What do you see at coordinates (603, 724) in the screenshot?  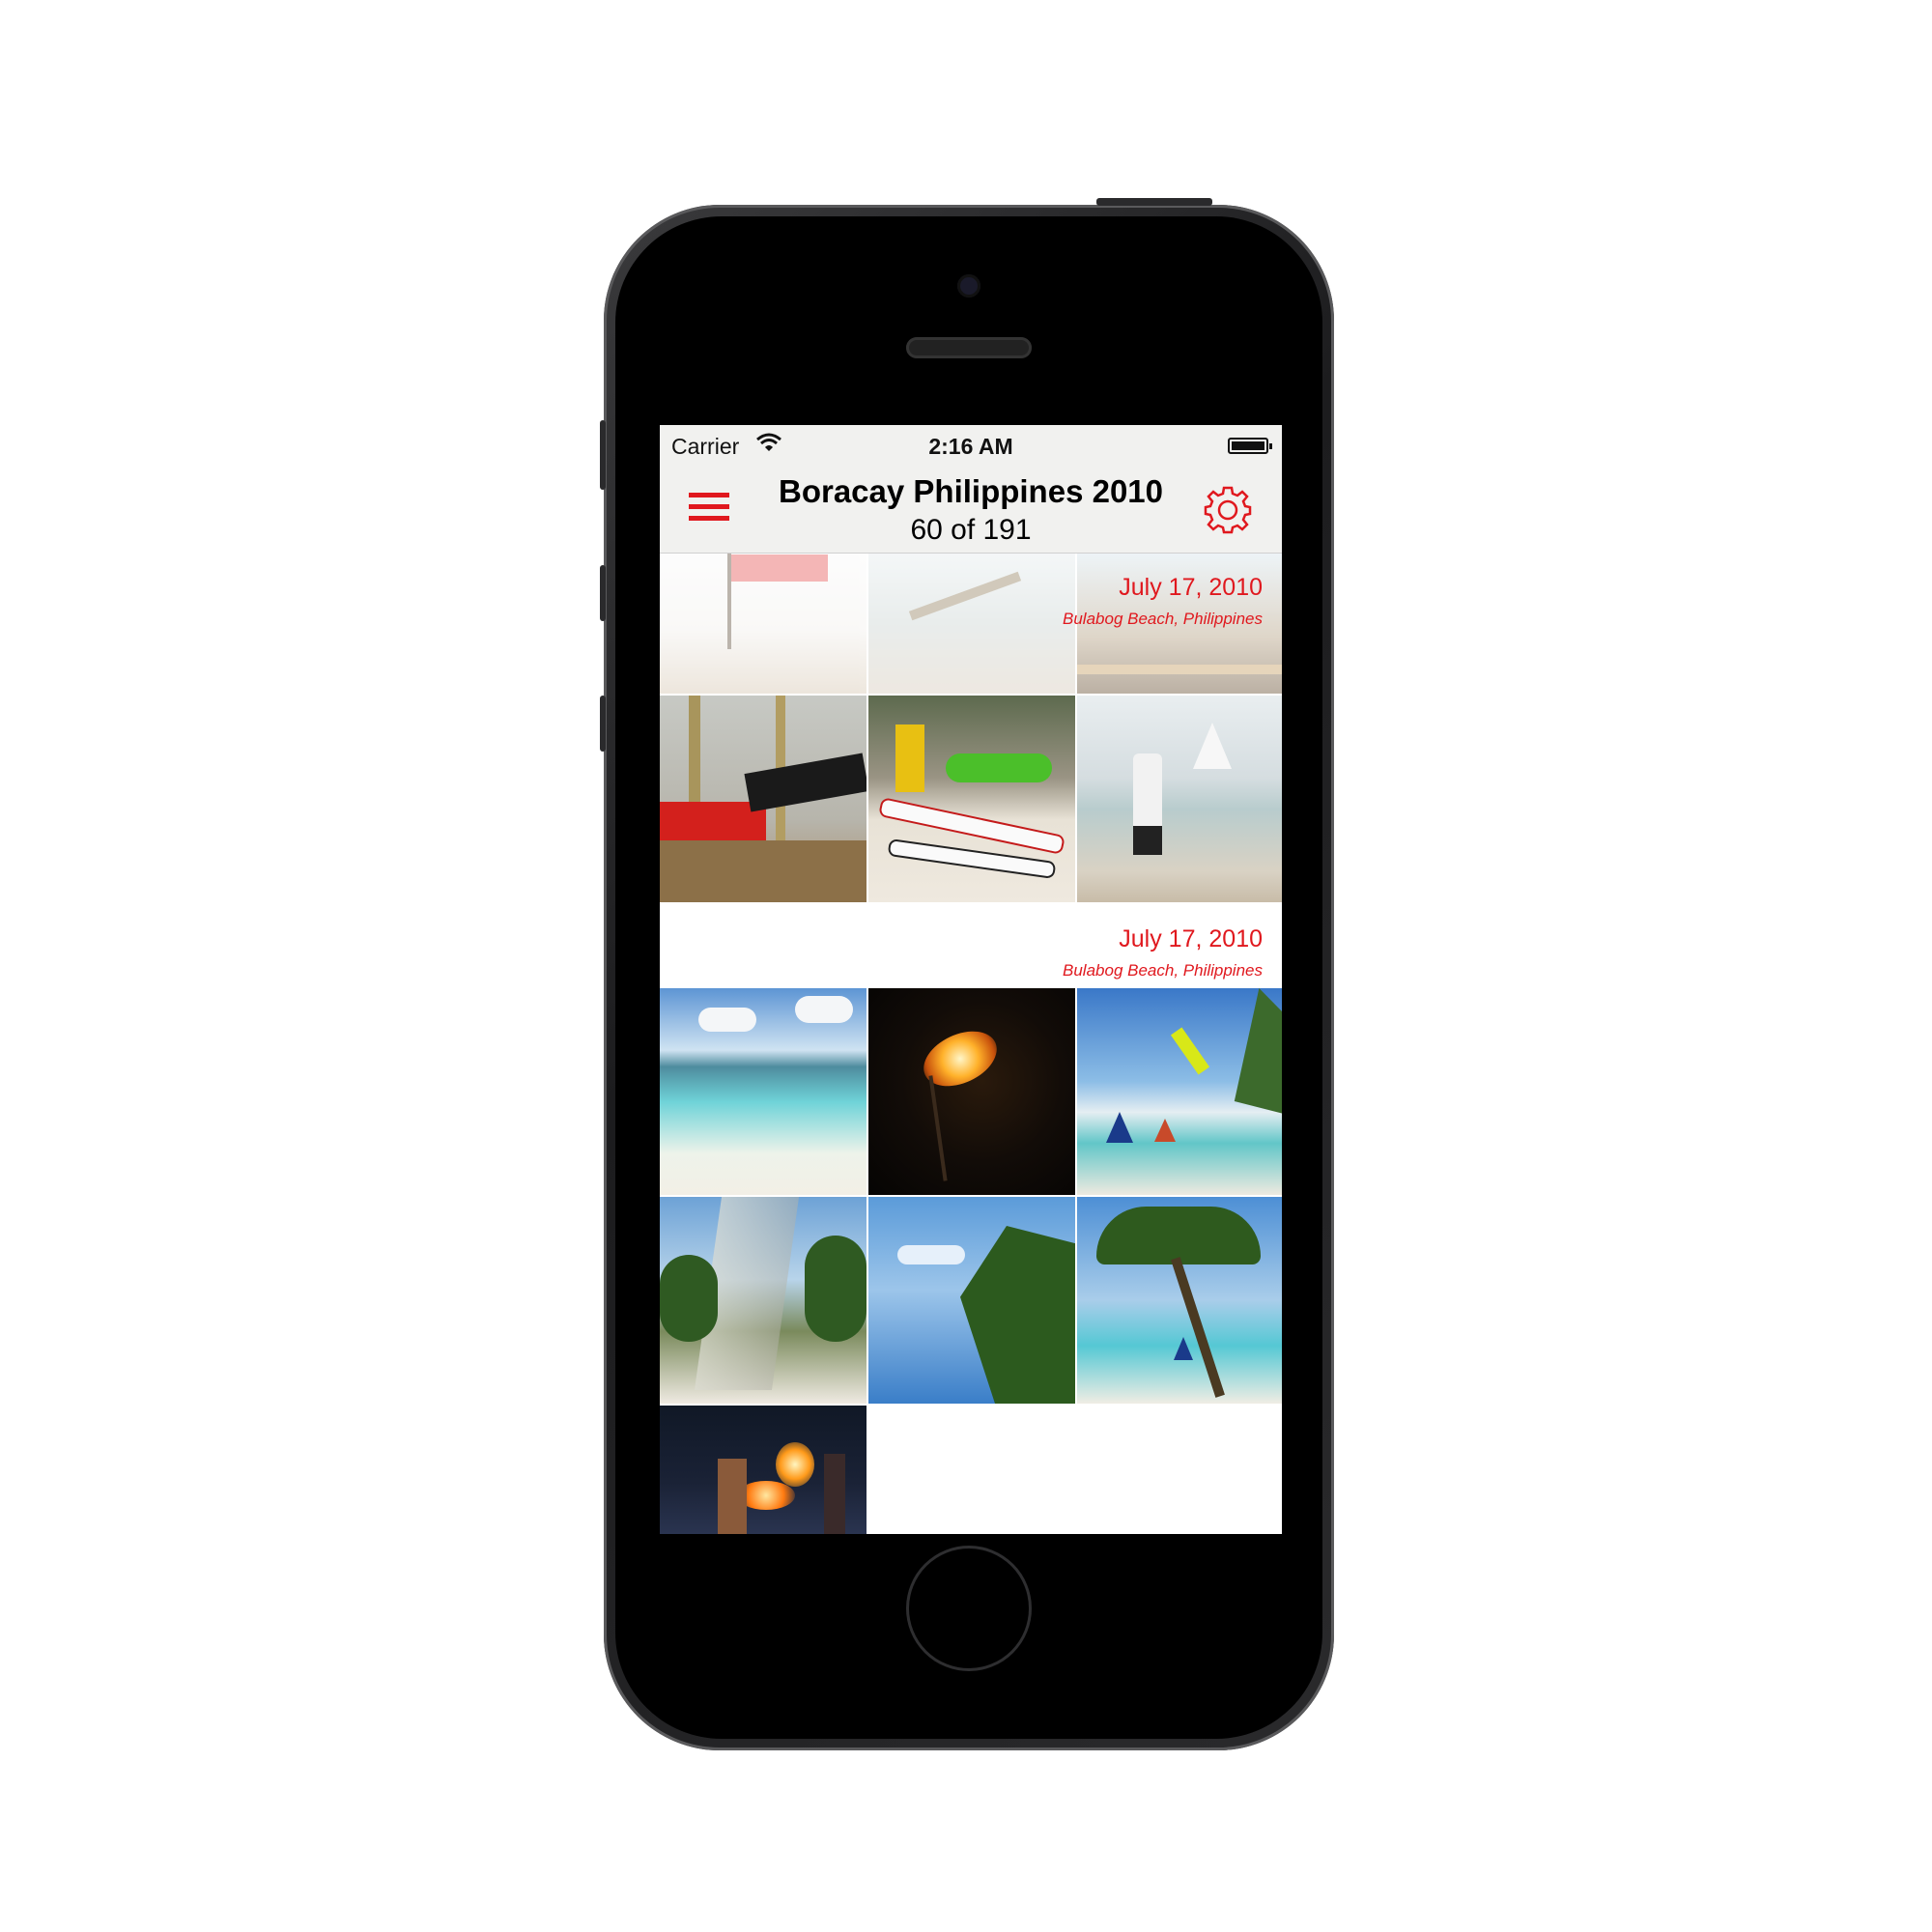 I see `volume-down-button` at bounding box center [603, 724].